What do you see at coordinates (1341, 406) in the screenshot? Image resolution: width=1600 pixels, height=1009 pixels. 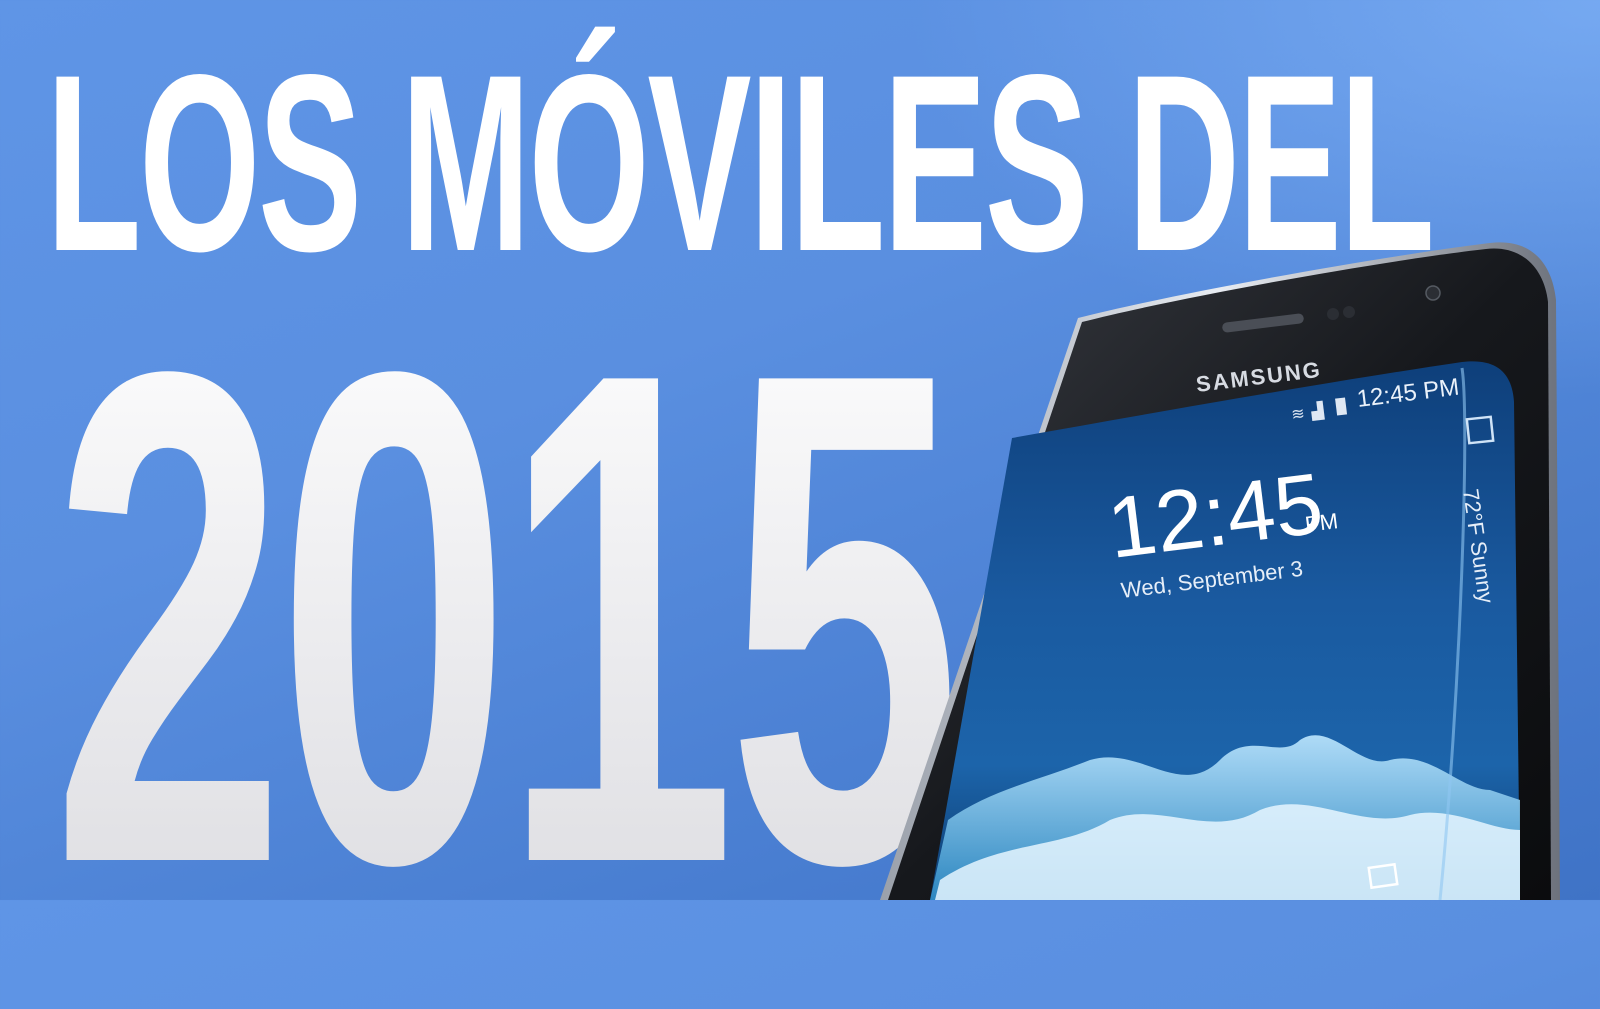 I see `battery-icon` at bounding box center [1341, 406].